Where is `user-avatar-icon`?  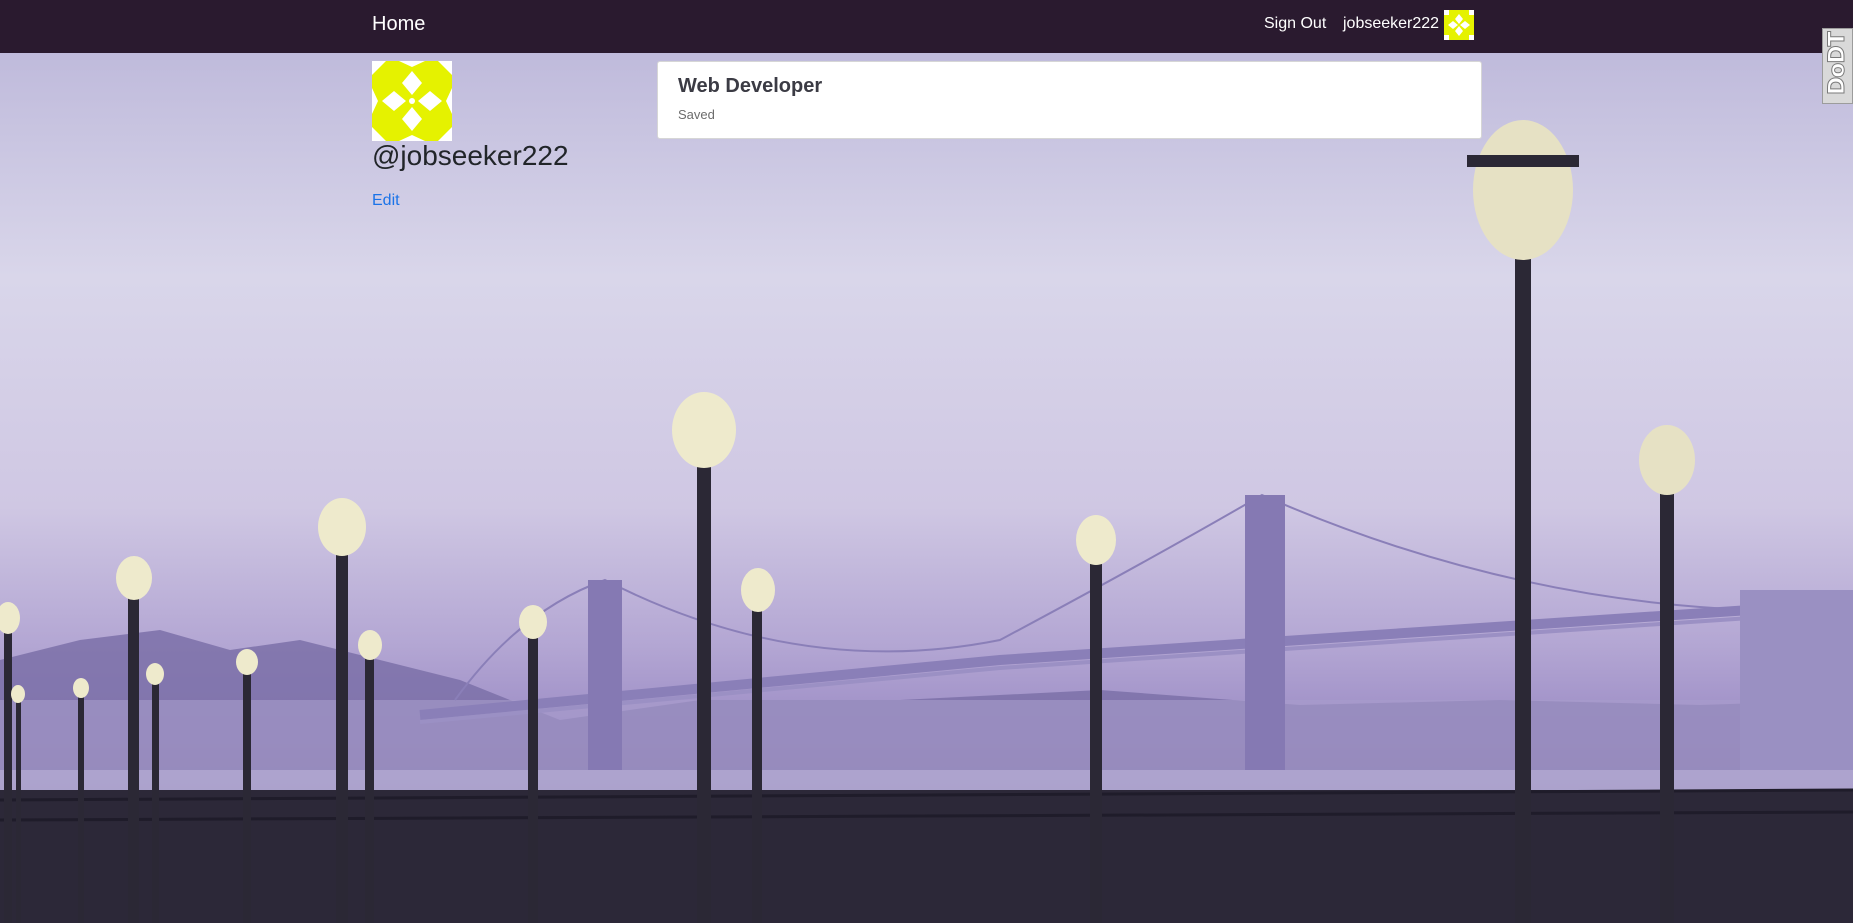 user-avatar-icon is located at coordinates (1459, 25).